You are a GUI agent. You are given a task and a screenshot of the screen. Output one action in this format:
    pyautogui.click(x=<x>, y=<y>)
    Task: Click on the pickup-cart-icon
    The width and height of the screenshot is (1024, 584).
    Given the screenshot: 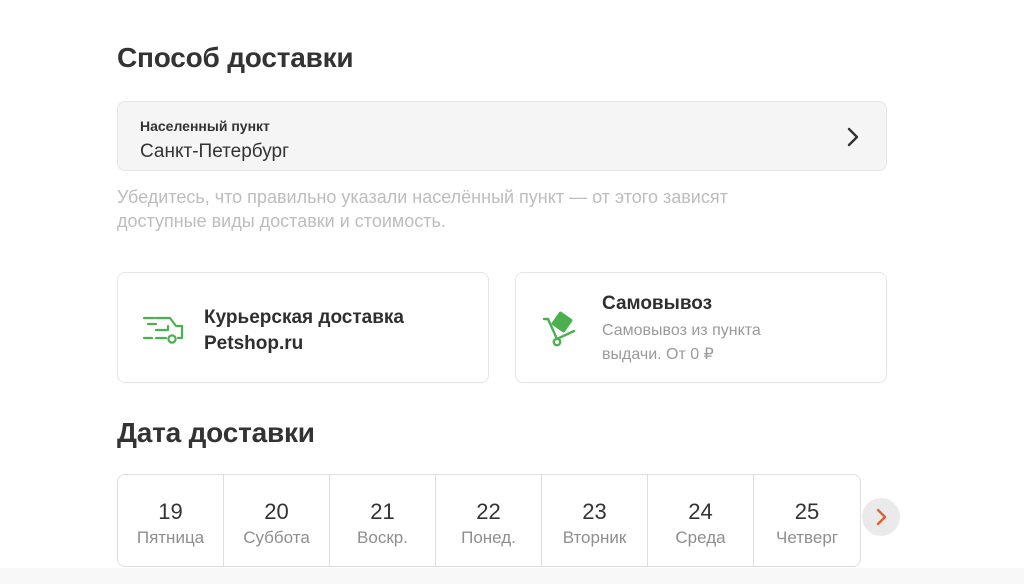 What is the action you would take?
    pyautogui.click(x=559, y=329)
    